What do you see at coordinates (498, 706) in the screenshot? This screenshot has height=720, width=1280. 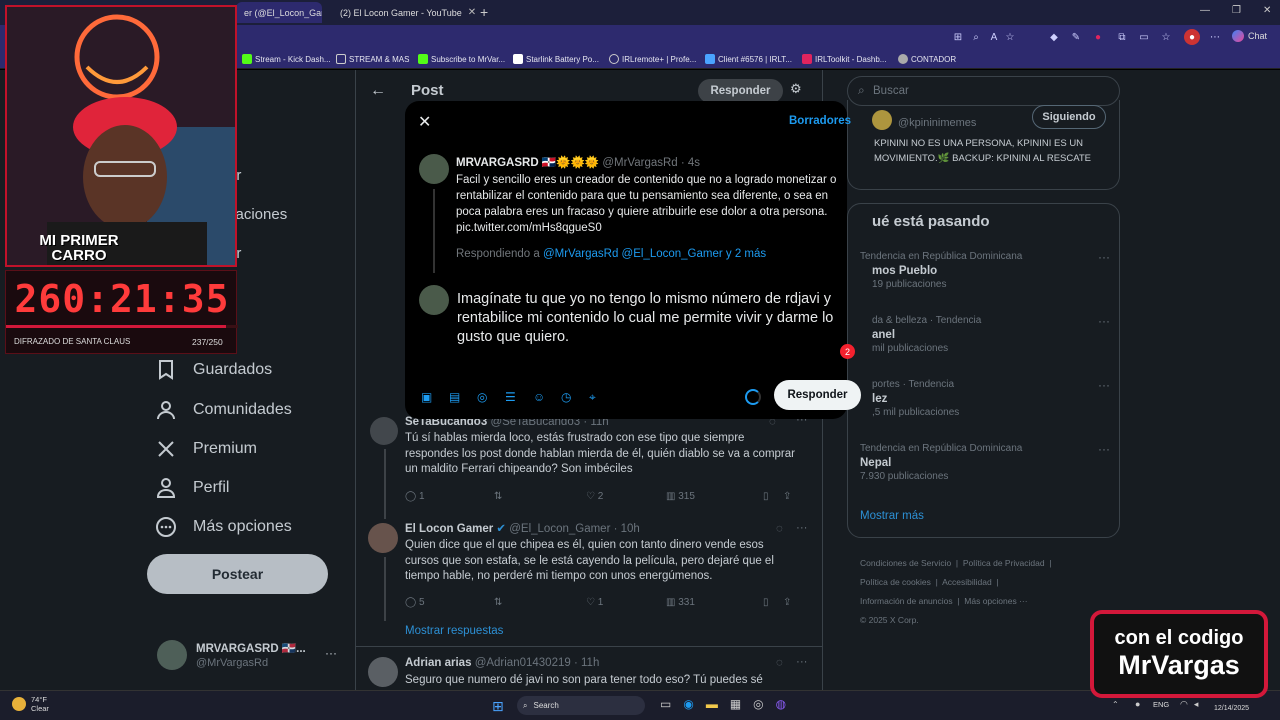 I see `windows-start-icon: ⊞` at bounding box center [498, 706].